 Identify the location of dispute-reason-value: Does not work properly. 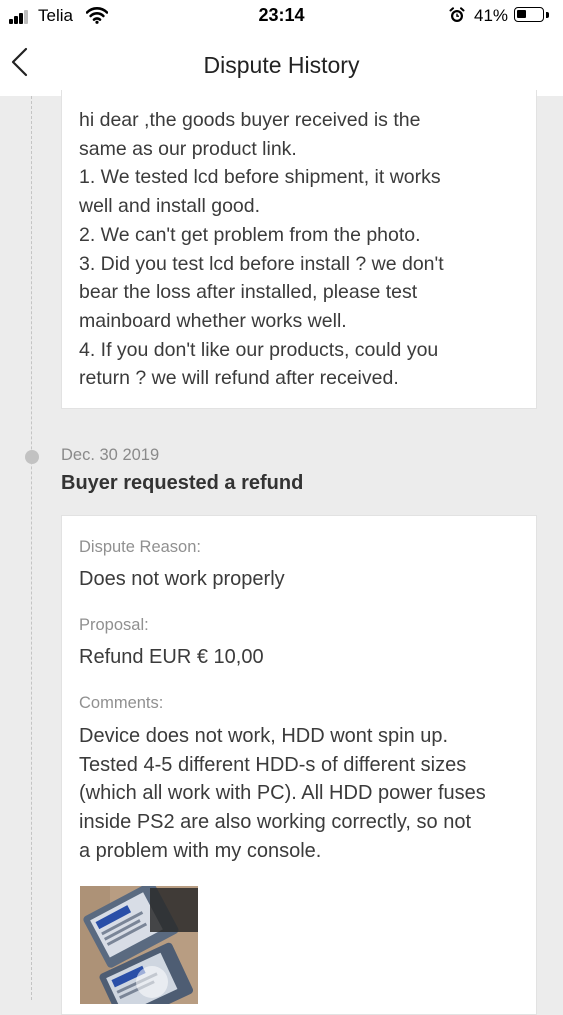
(182, 579).